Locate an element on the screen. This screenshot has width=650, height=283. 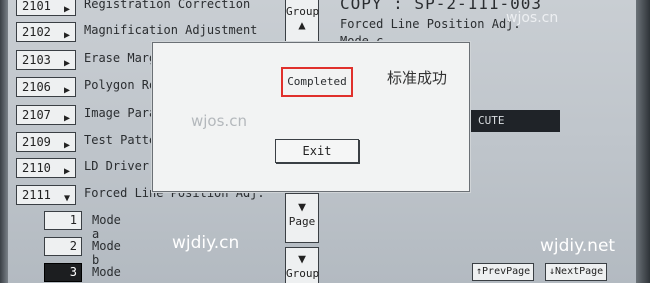
watermark-bottom-right: wjdiy.net is located at coordinates (578, 246).